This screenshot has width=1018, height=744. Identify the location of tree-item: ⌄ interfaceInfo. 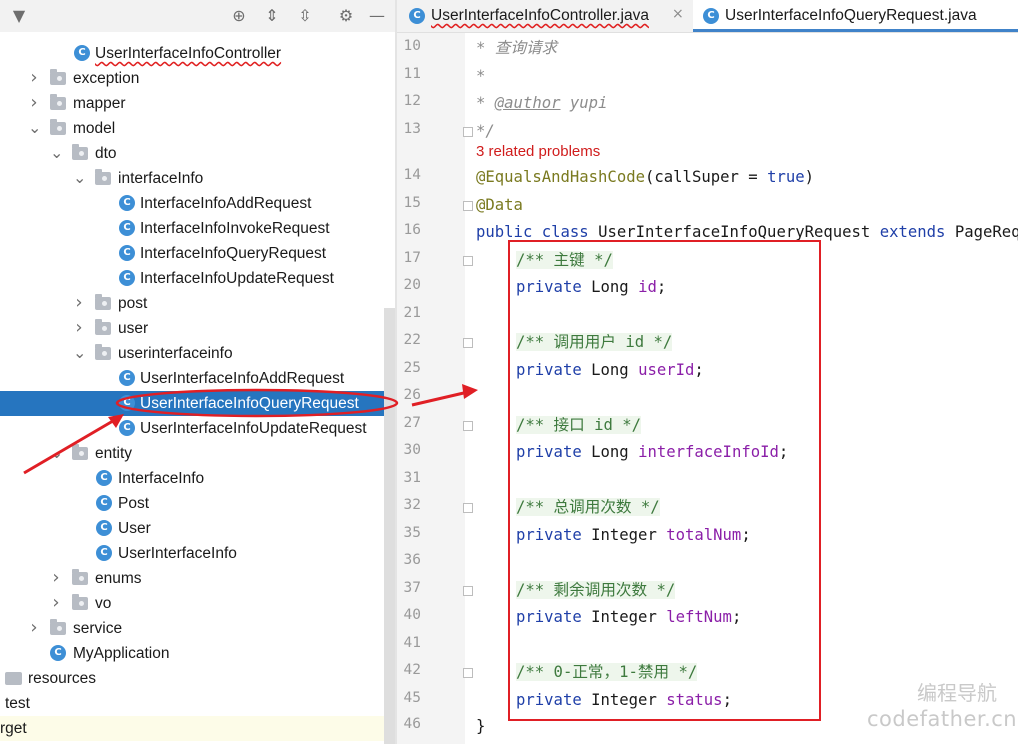
(197, 178).